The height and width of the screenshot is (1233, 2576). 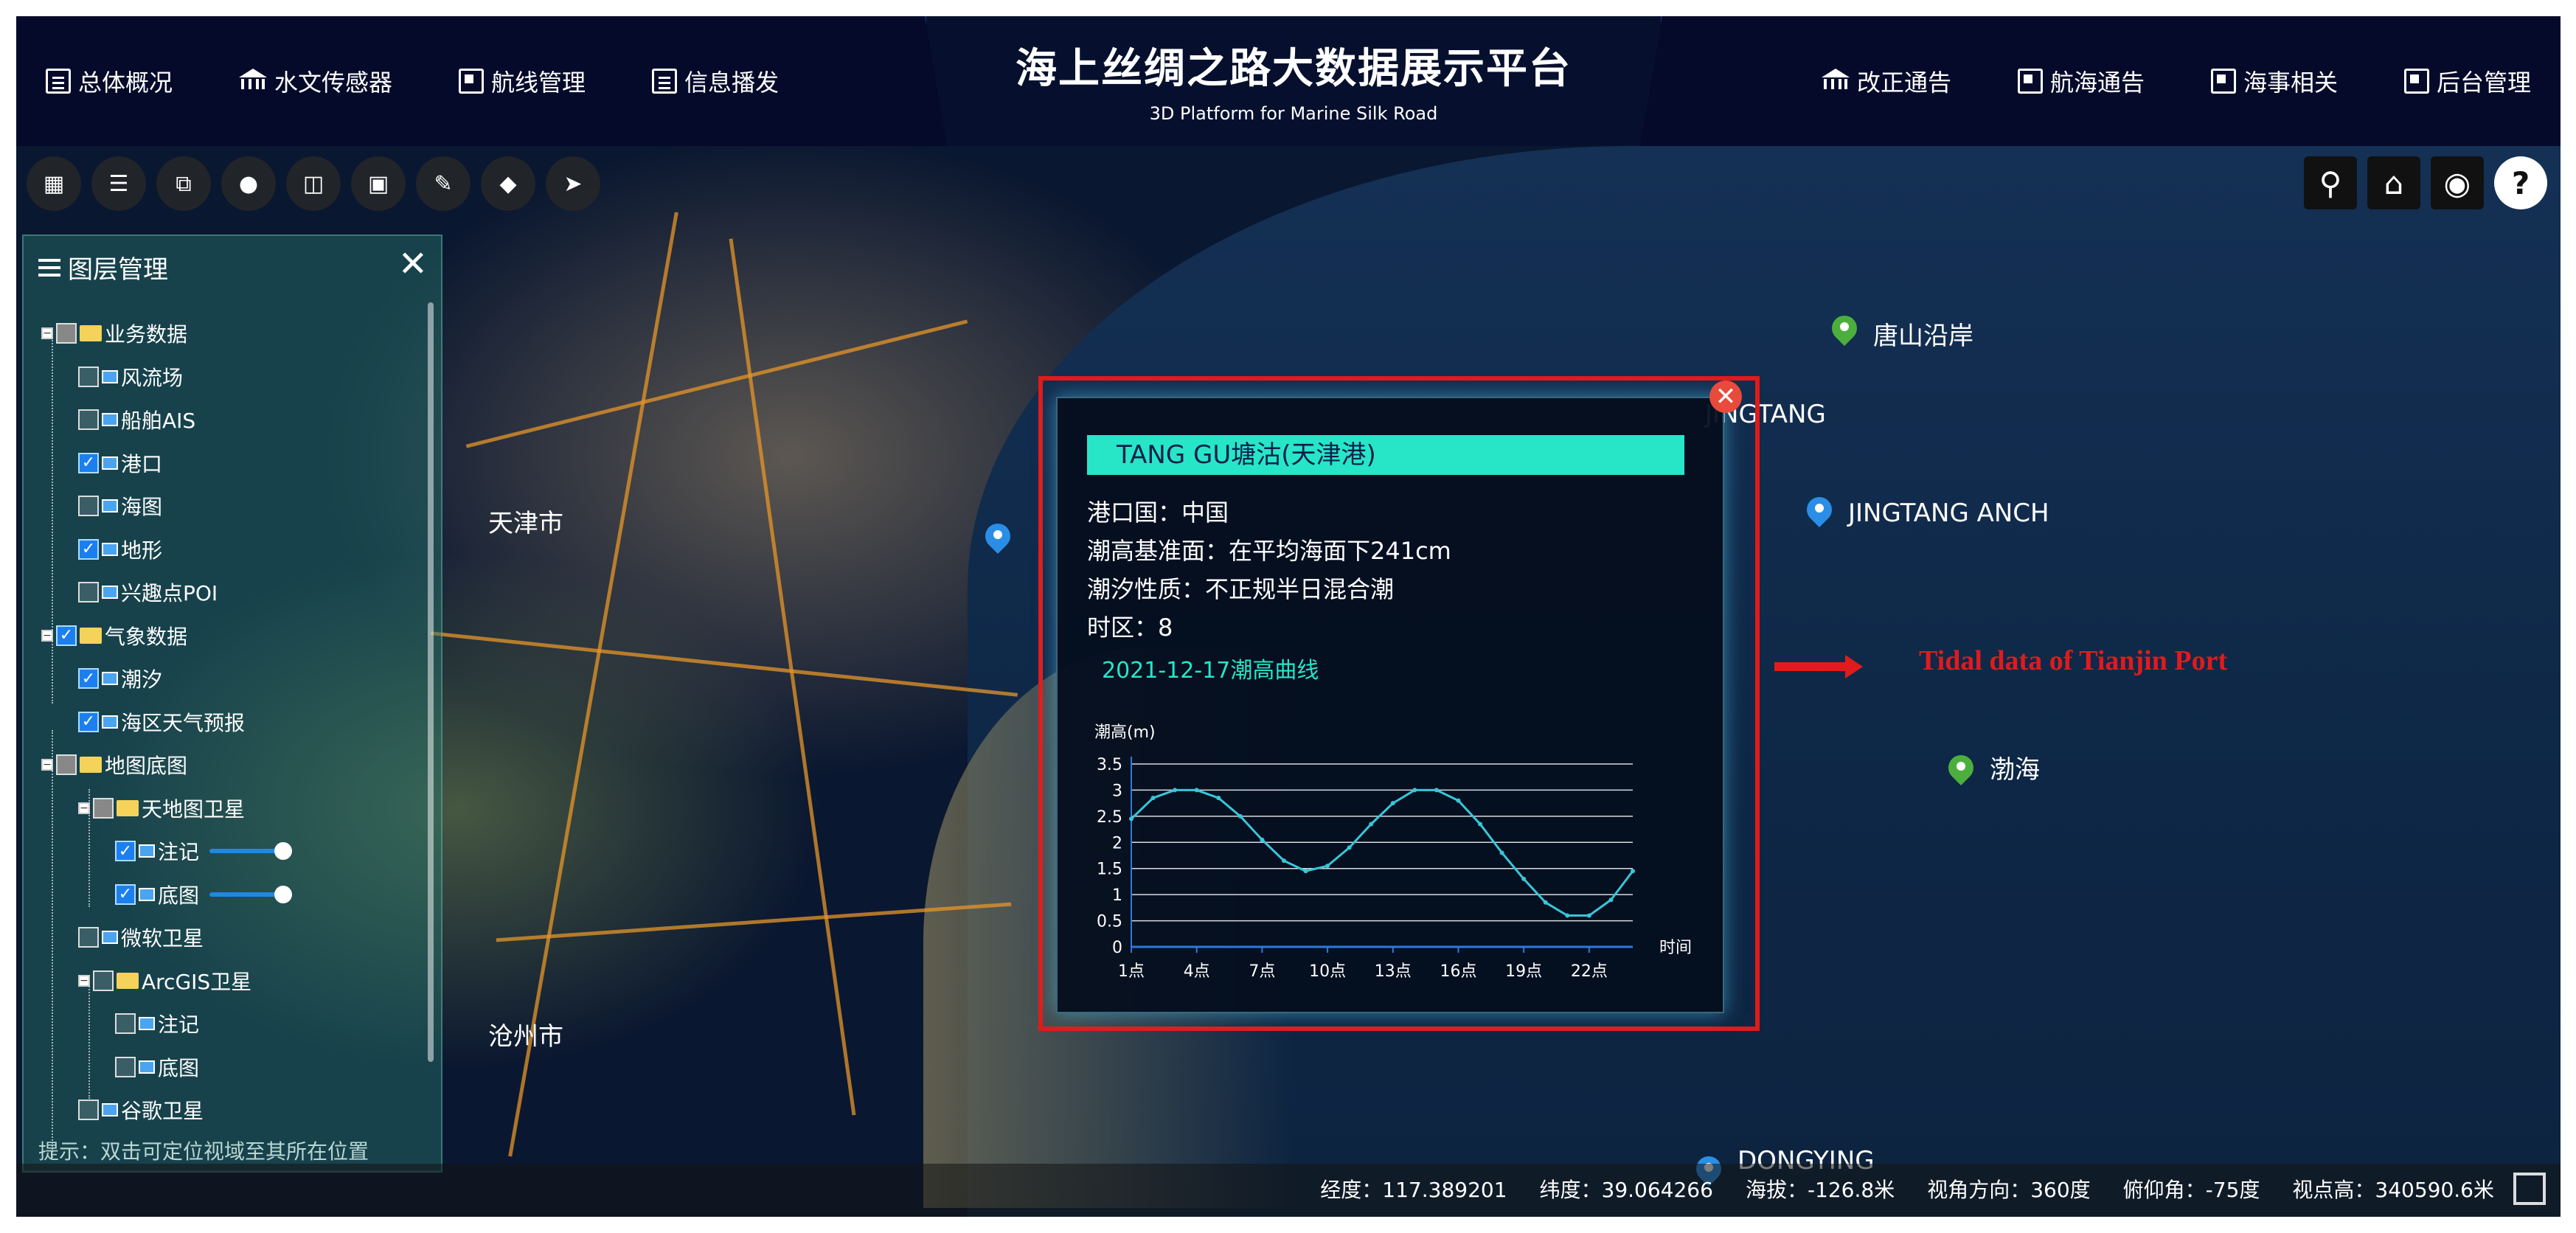 What do you see at coordinates (164, 981) in the screenshot?
I see `layer-tree-item: − ArcGIS卫星` at bounding box center [164, 981].